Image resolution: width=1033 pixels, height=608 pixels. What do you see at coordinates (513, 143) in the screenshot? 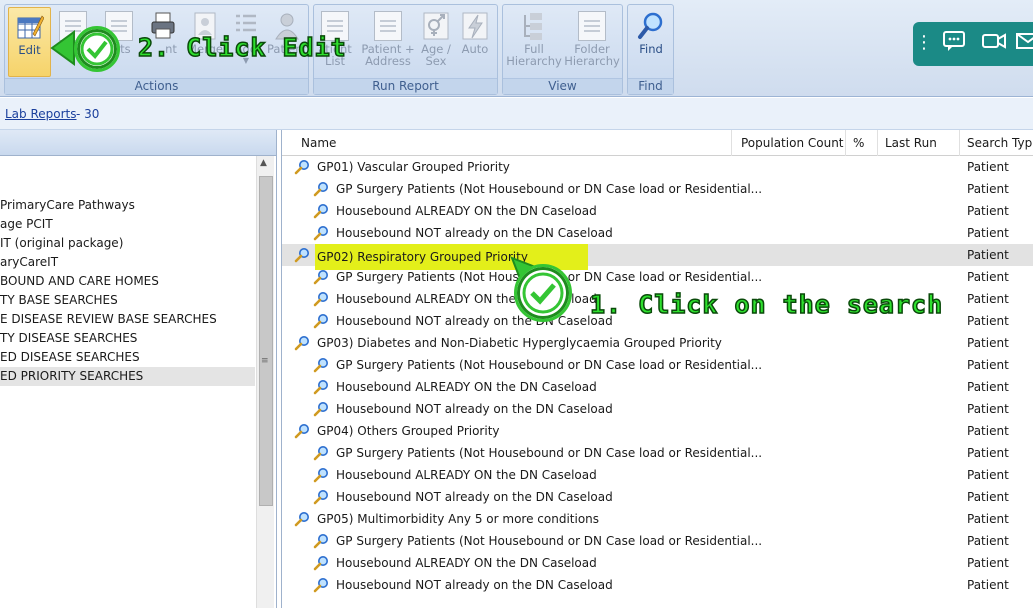
I see `column-header-name: Name` at bounding box center [513, 143].